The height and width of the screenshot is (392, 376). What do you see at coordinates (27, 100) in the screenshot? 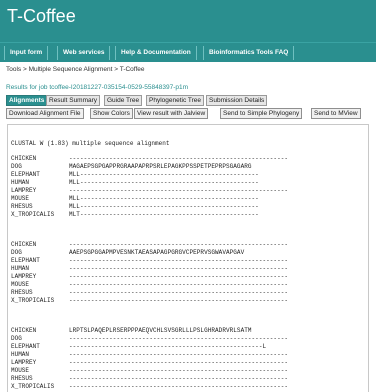
I see `tab-alignments: Alignments` at bounding box center [27, 100].